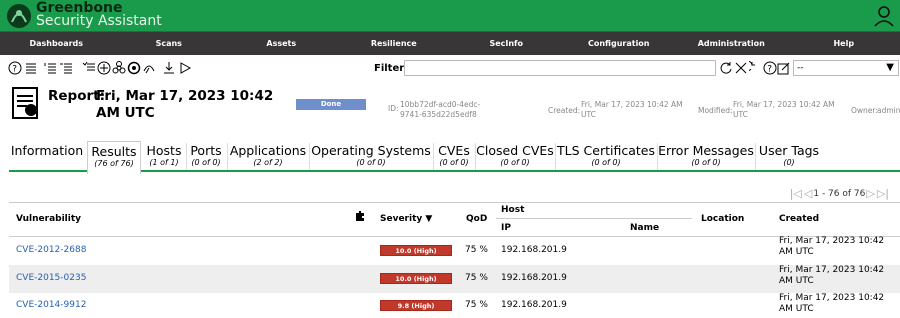 The image size is (900, 318). Describe the element at coordinates (619, 43) in the screenshot. I see `nav-configuration: Configuration` at that location.